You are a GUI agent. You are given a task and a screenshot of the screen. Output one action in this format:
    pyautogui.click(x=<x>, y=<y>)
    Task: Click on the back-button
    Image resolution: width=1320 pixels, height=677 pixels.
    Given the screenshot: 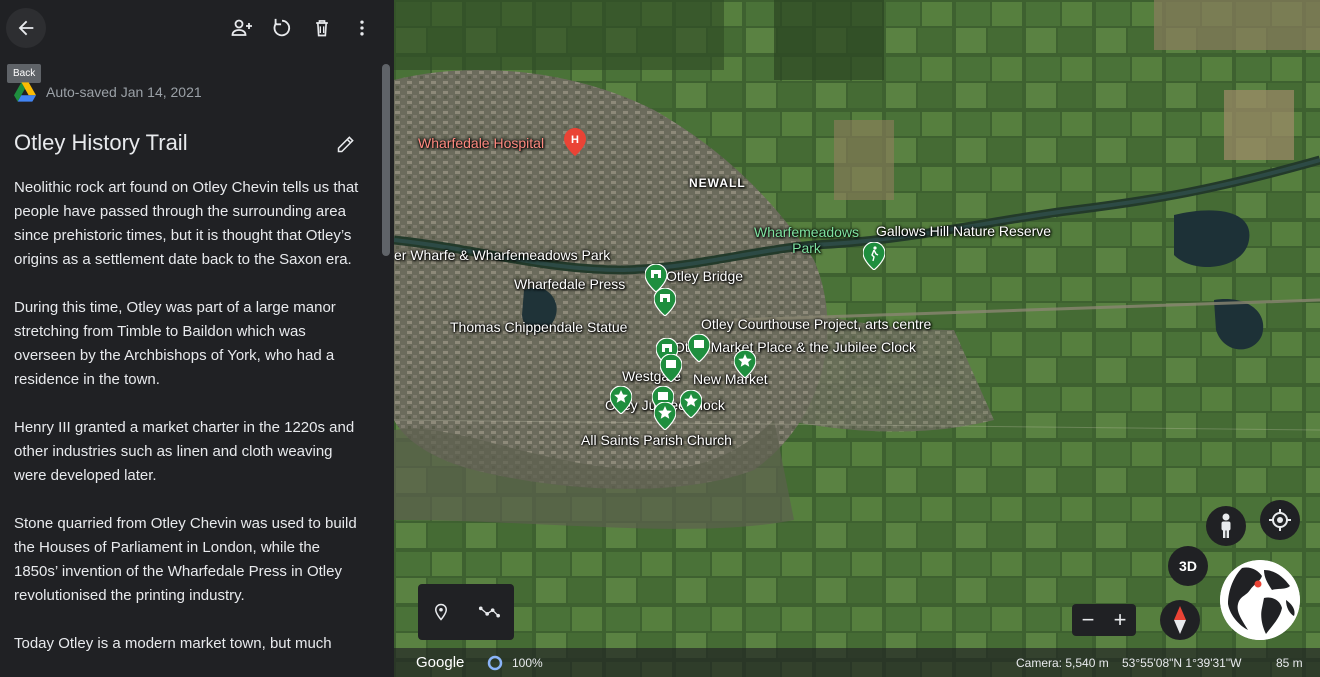 What is the action you would take?
    pyautogui.click(x=26, y=28)
    